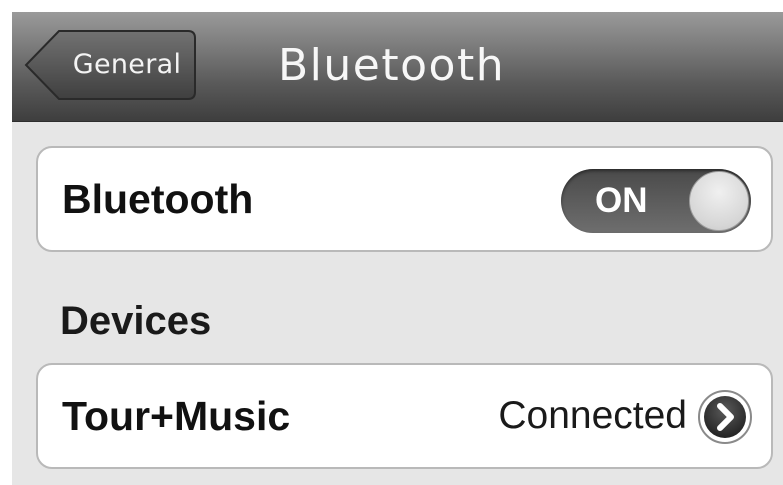  I want to click on detail-disclosure-button, so click(725, 417).